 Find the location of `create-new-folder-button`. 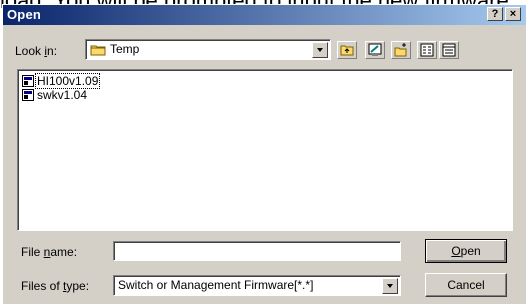

create-new-folder-button is located at coordinates (401, 50).